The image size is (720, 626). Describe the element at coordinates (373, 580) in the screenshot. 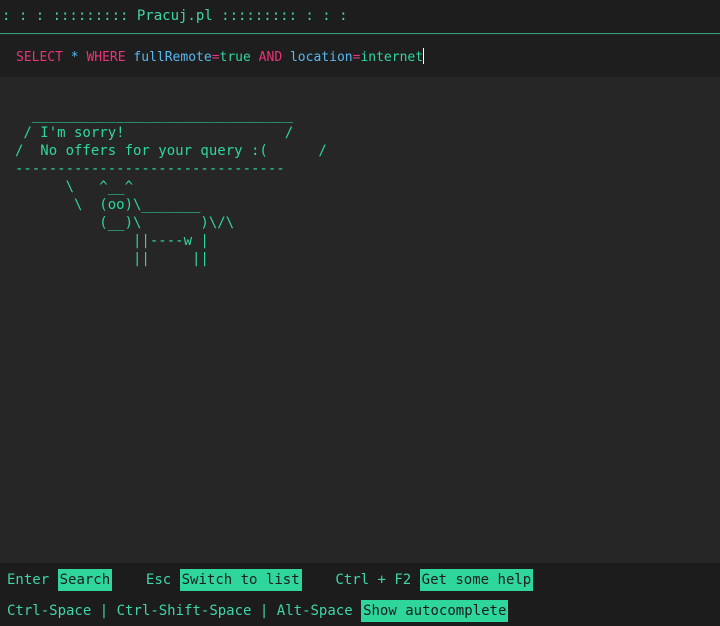

I see `shortcut-key-ctrl-f2: Ctrl + F2` at that location.